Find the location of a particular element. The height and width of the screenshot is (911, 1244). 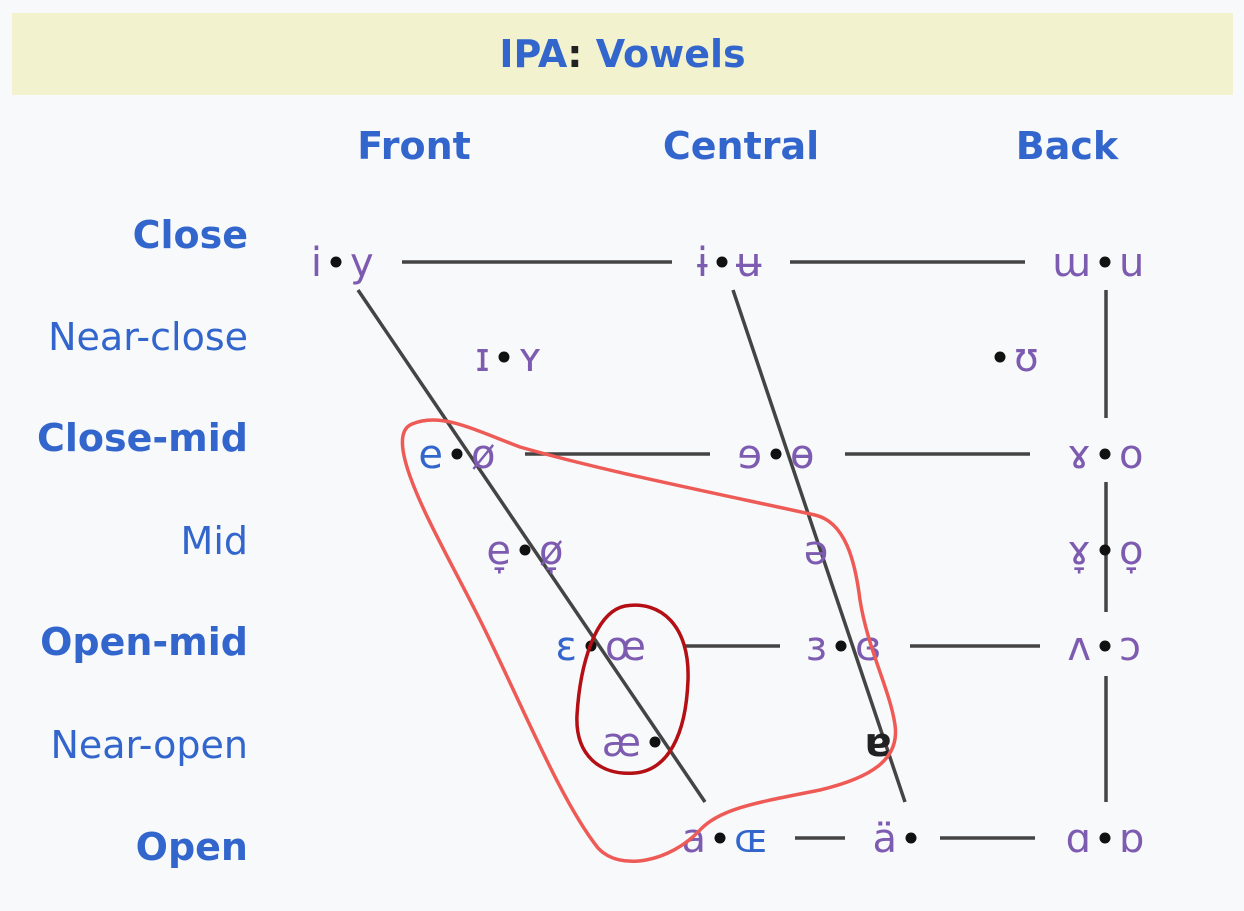

vowel-near-close-front-rounded: ʏ is located at coordinates (530, 358).